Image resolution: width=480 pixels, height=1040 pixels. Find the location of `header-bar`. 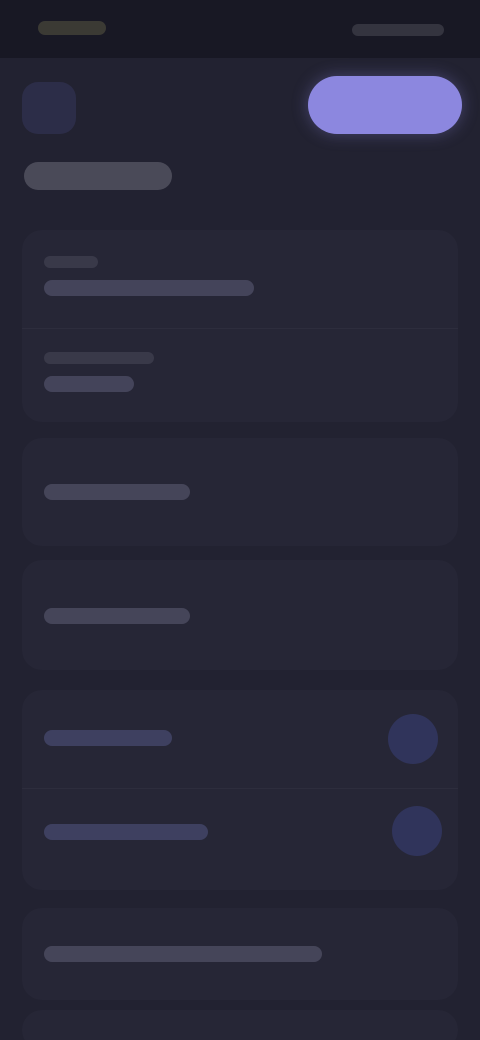

header-bar is located at coordinates (240, 106).